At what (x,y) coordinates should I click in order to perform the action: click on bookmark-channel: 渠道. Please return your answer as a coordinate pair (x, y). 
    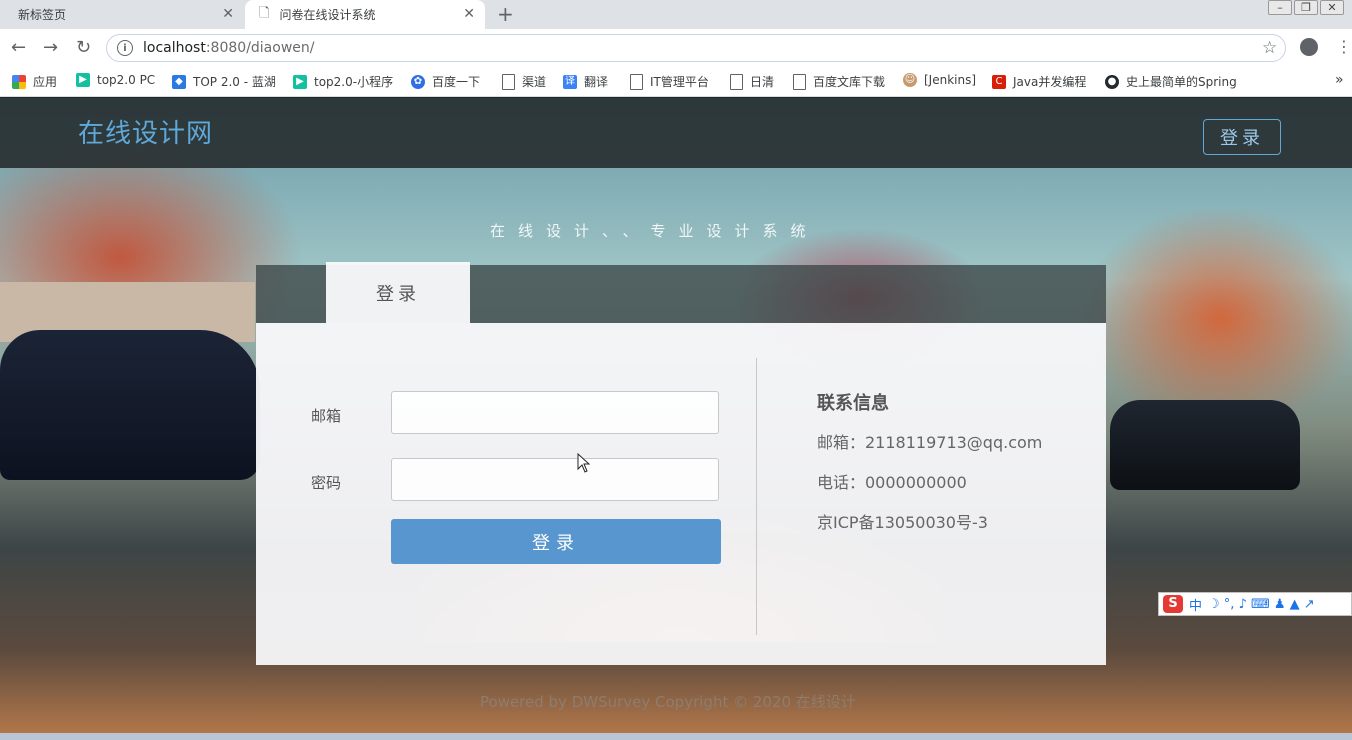
    Looking at the image, I should click on (524, 81).